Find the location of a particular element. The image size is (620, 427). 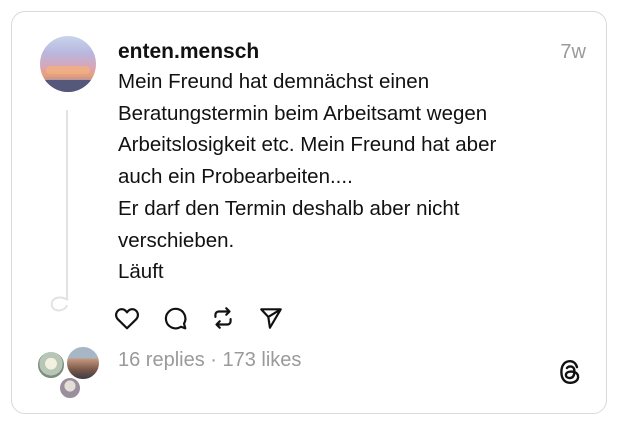

like-button is located at coordinates (138, 318).